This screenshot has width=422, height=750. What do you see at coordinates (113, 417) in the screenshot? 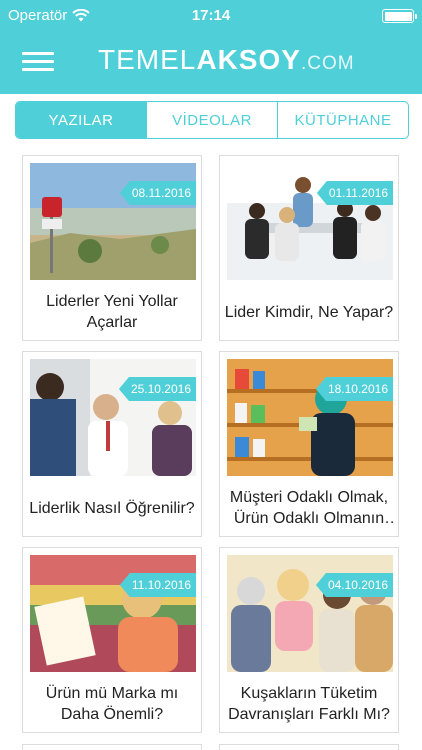
I see `post-thumbnail: 25.10.2016` at bounding box center [113, 417].